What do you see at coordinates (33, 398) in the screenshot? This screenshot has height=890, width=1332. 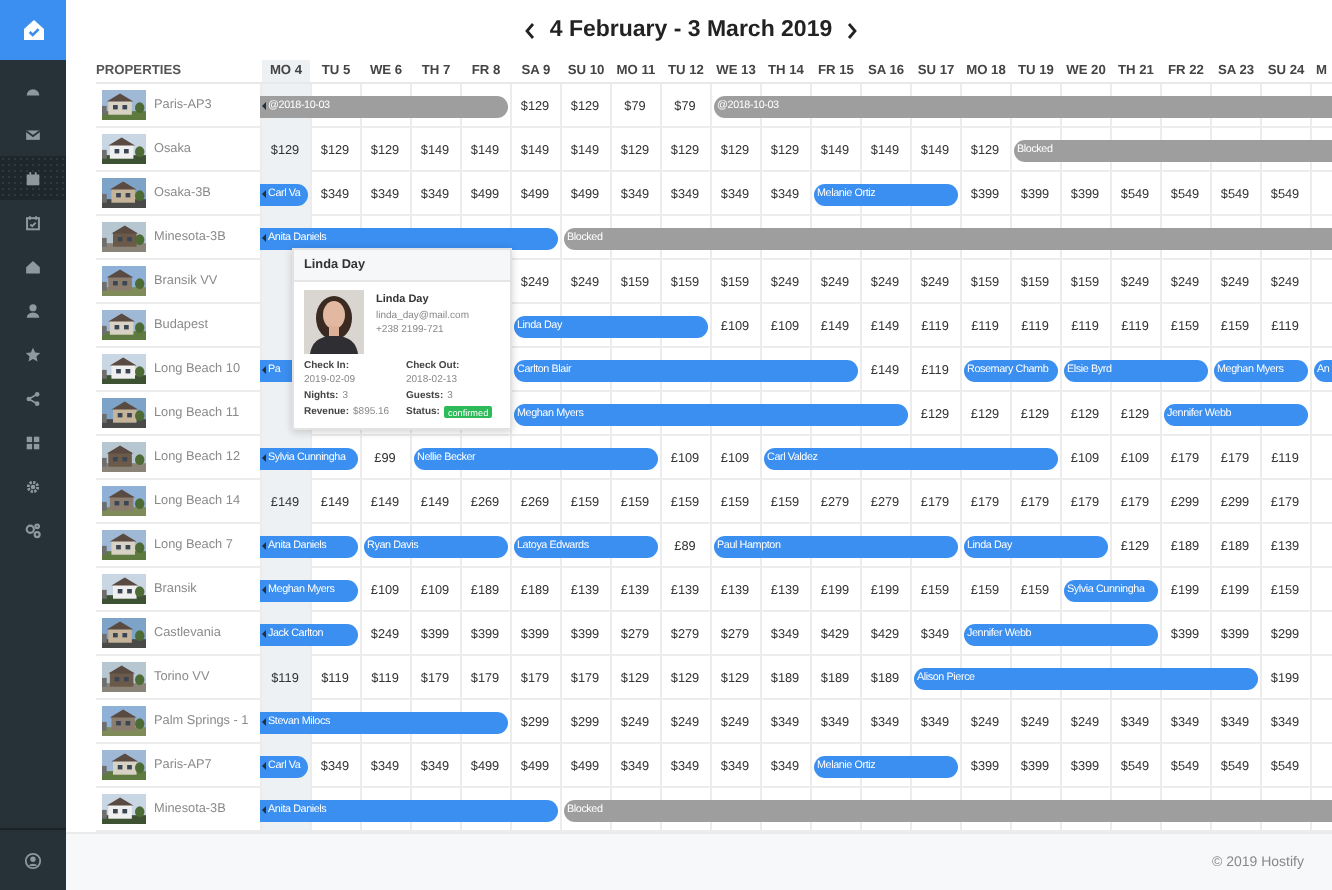 I see `share-icon` at bounding box center [33, 398].